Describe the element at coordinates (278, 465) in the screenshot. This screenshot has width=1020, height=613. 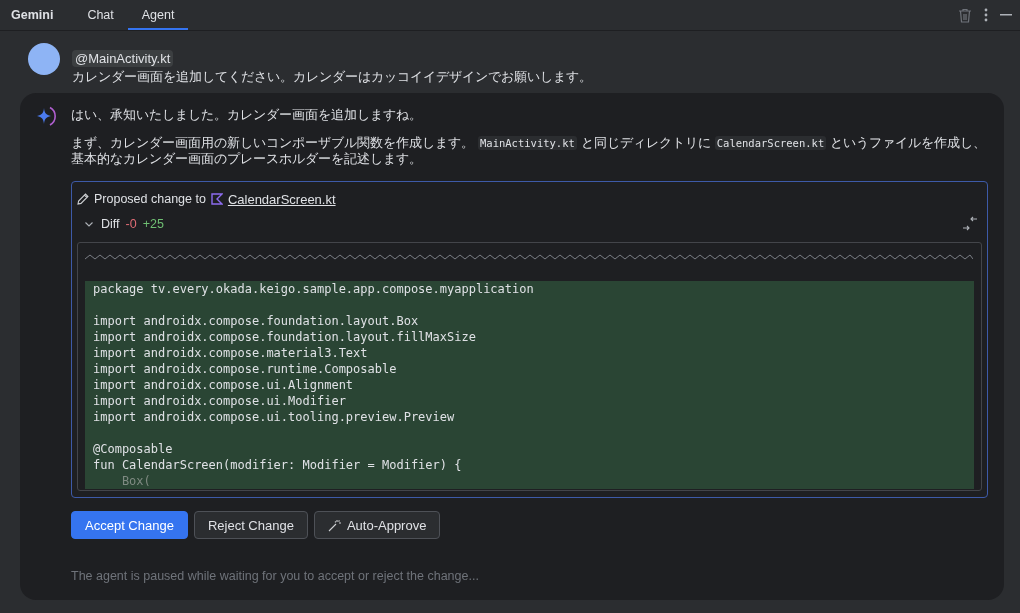
I see `code-line: fun CalendarScreen(modifier: Modifier = Modifier) {` at that location.